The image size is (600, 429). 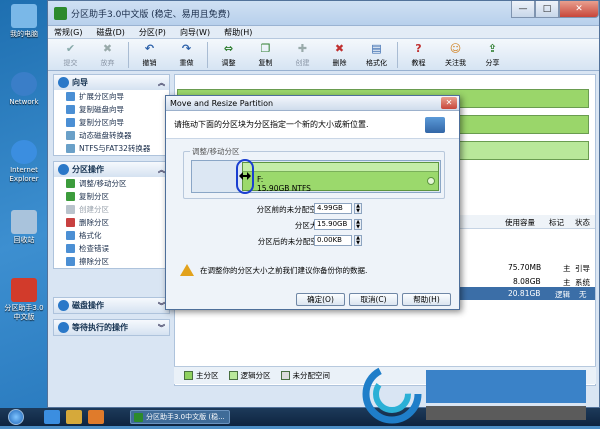 I want to click on toolbar-label: 撤销, so click(x=149, y=63).